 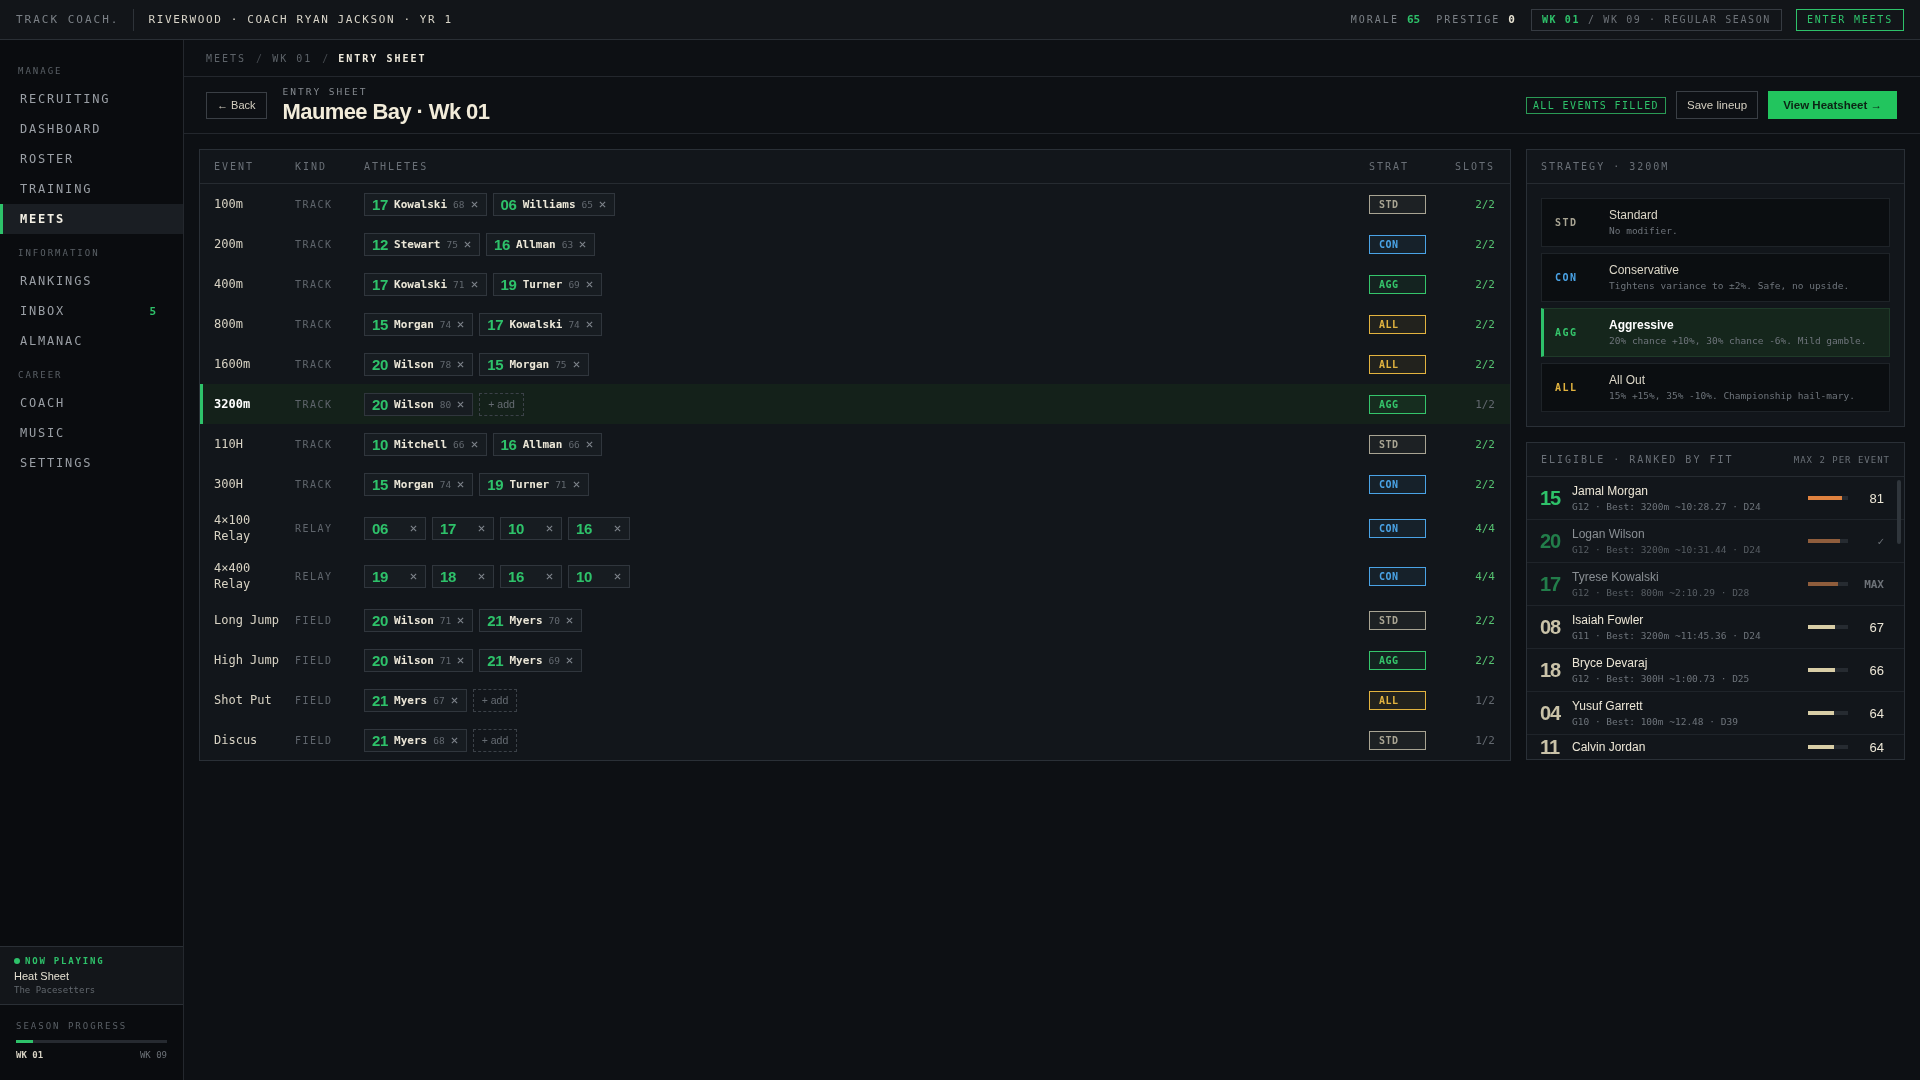 What do you see at coordinates (554, 204) in the screenshot?
I see `athlete-chip: 06 Williams 65` at bounding box center [554, 204].